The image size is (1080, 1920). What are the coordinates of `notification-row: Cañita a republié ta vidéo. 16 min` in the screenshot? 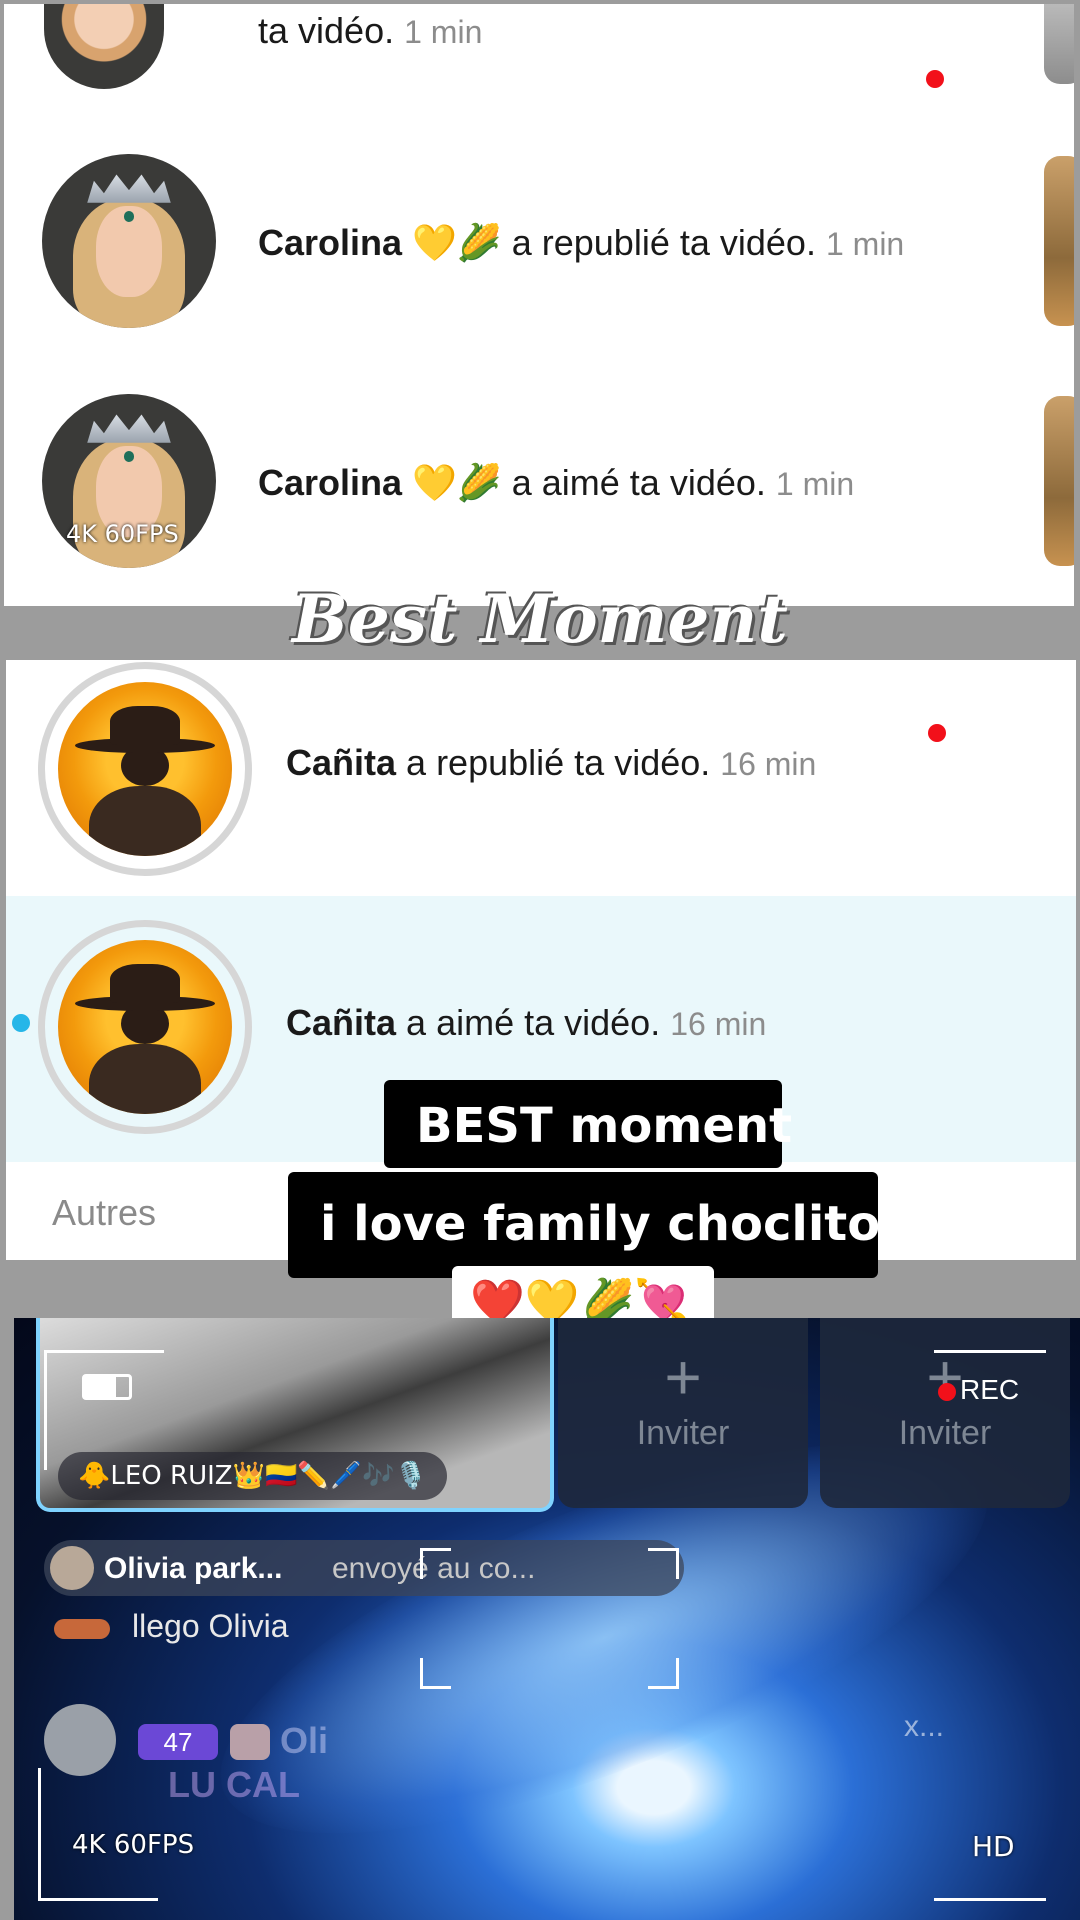 It's located at (541, 778).